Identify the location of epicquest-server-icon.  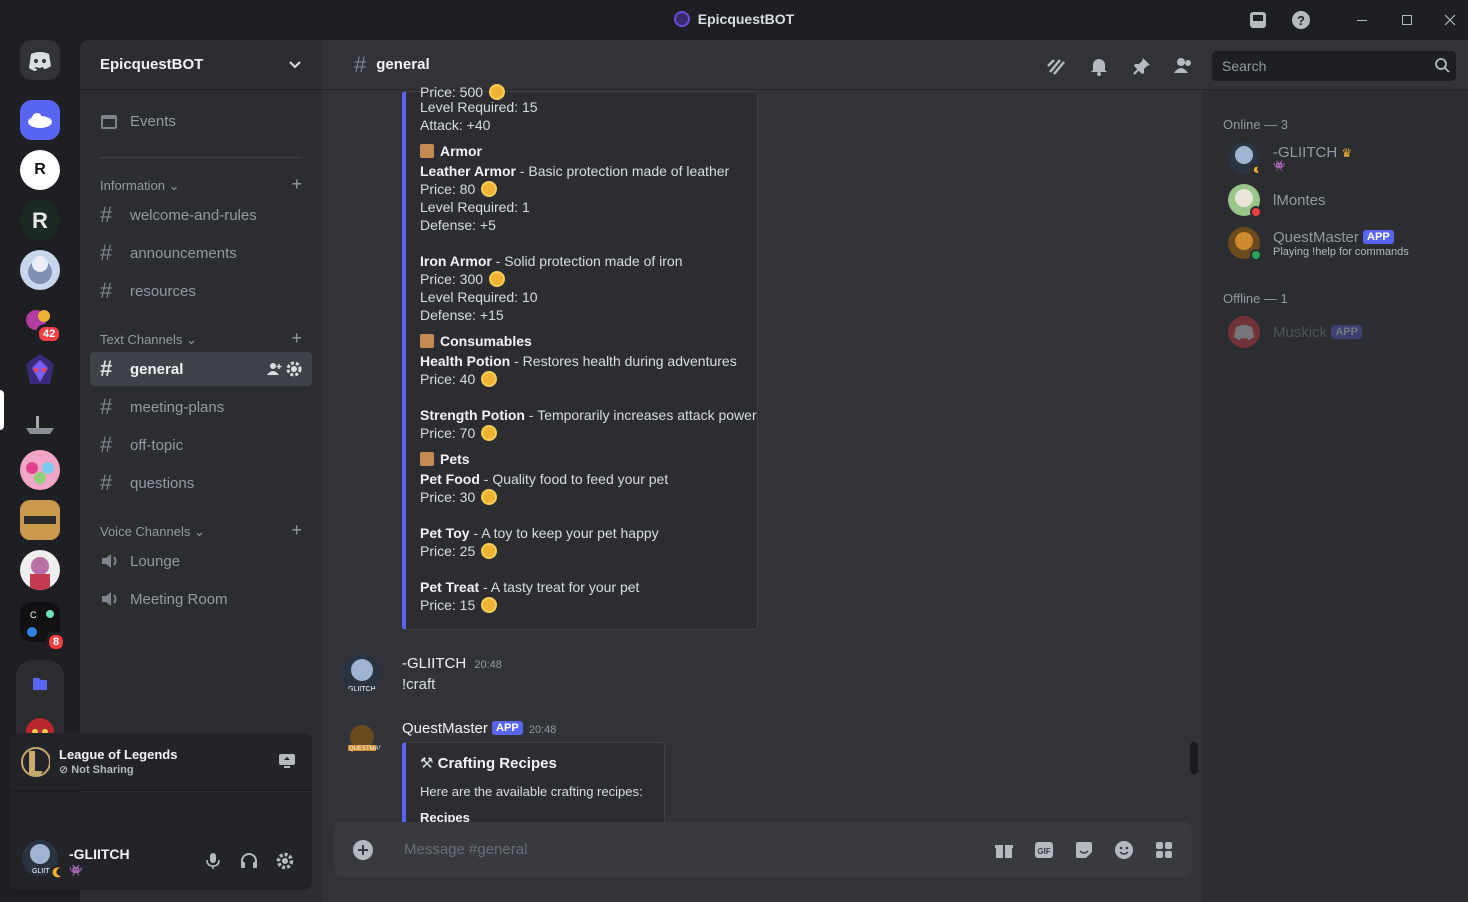
(40, 370).